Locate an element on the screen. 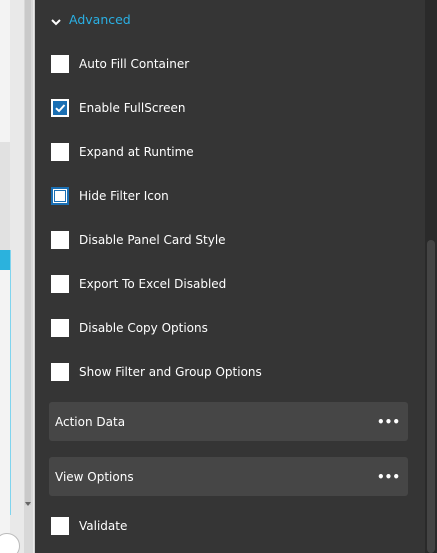 This screenshot has width=437, height=553. advanced-section-header: Advanced is located at coordinates (90, 19).